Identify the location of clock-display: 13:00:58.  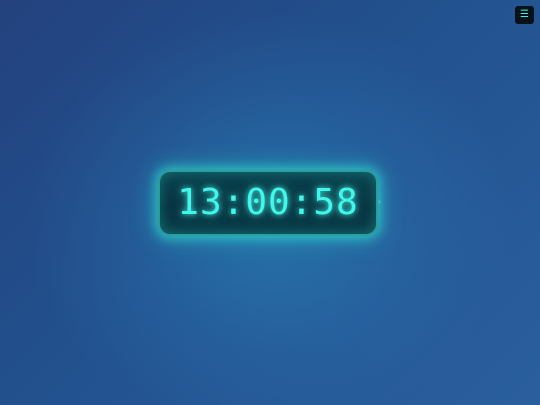
(268, 203).